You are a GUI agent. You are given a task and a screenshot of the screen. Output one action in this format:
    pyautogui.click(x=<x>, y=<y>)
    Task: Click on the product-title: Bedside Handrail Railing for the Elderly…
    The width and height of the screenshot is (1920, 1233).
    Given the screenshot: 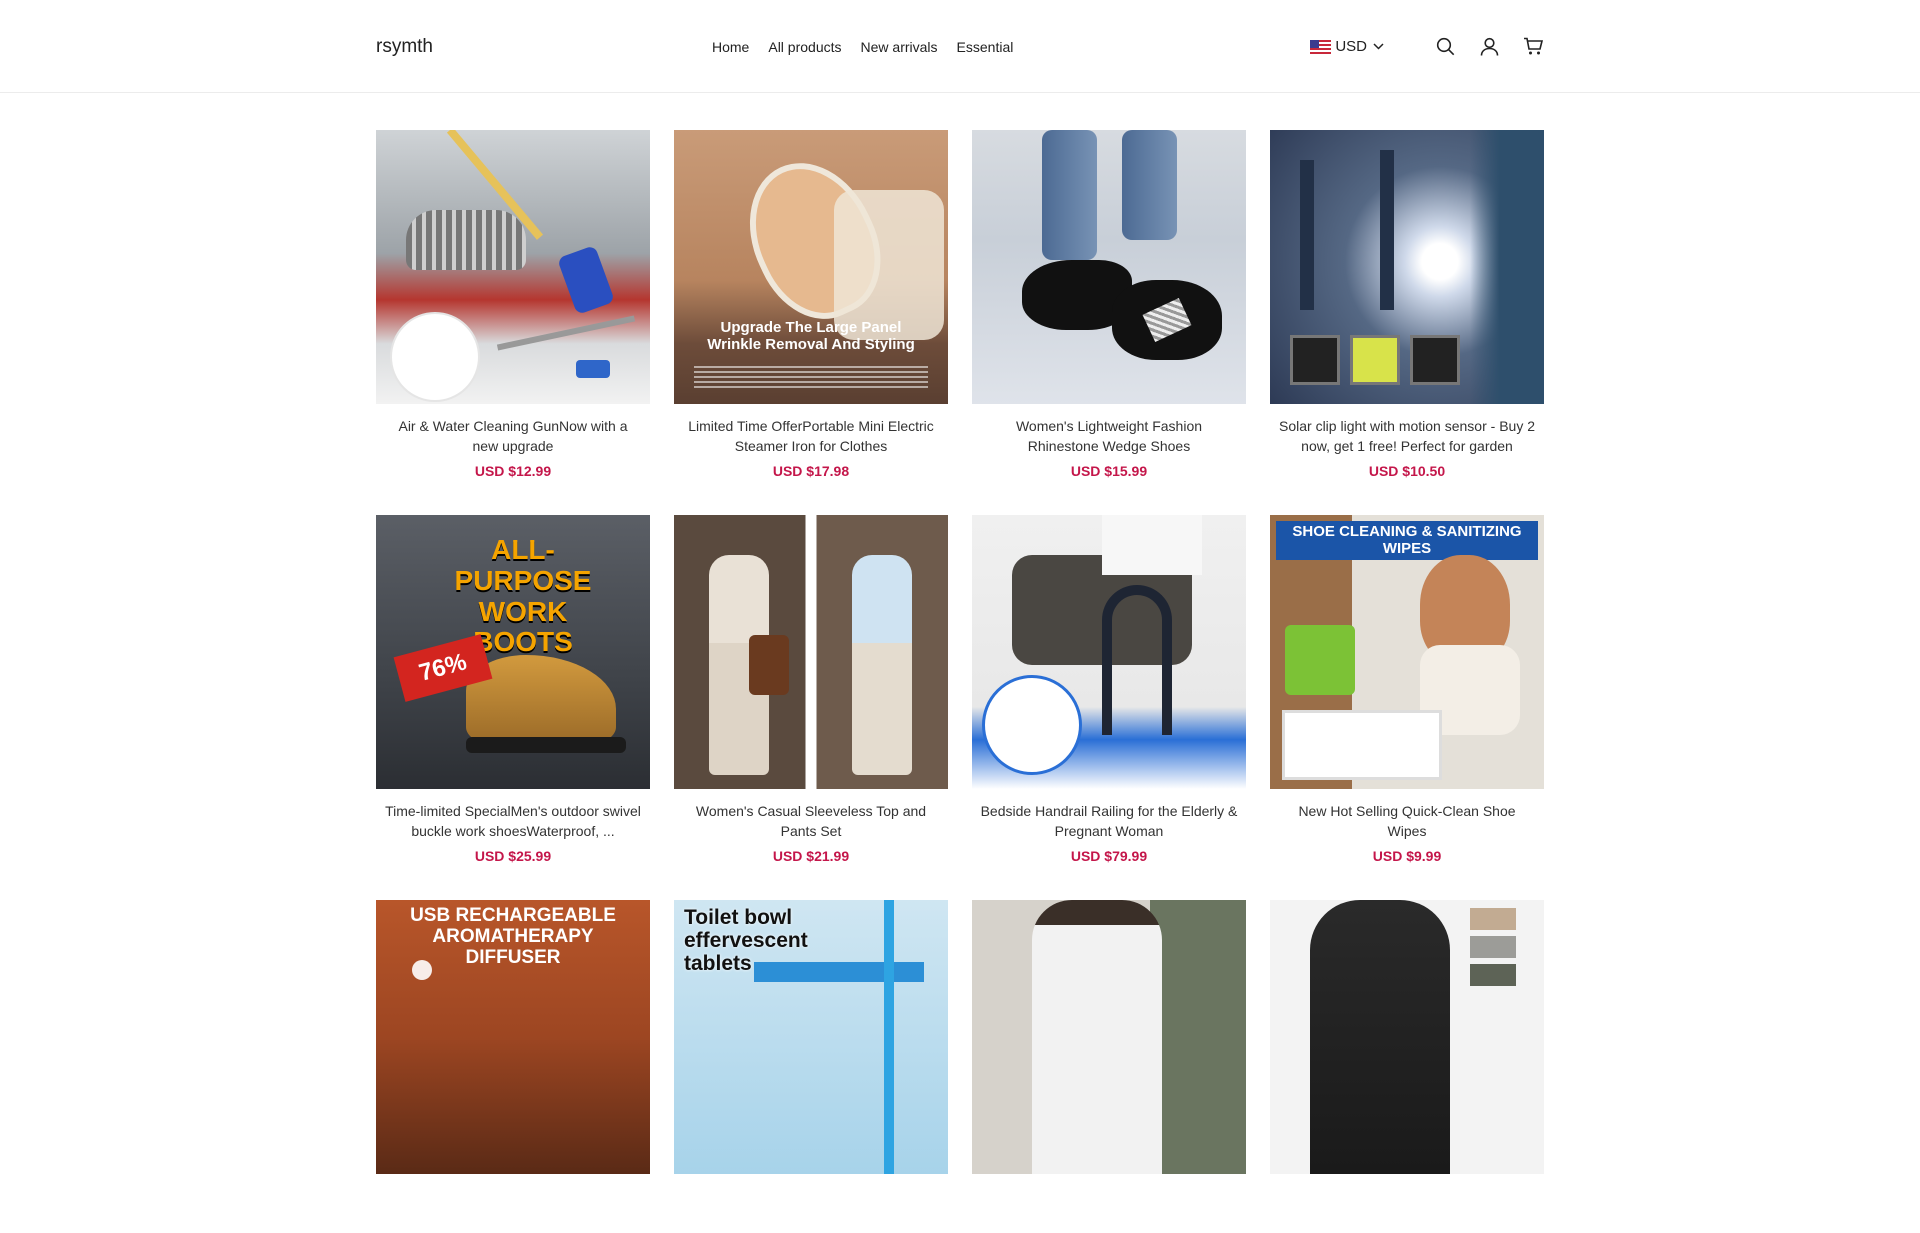 What is the action you would take?
    pyautogui.click(x=1109, y=821)
    